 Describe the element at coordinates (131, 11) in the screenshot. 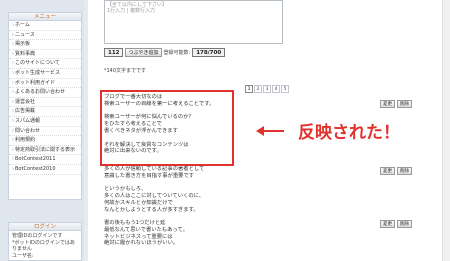

I see `textarea-line: 1行入力 | 複数行入力` at that location.